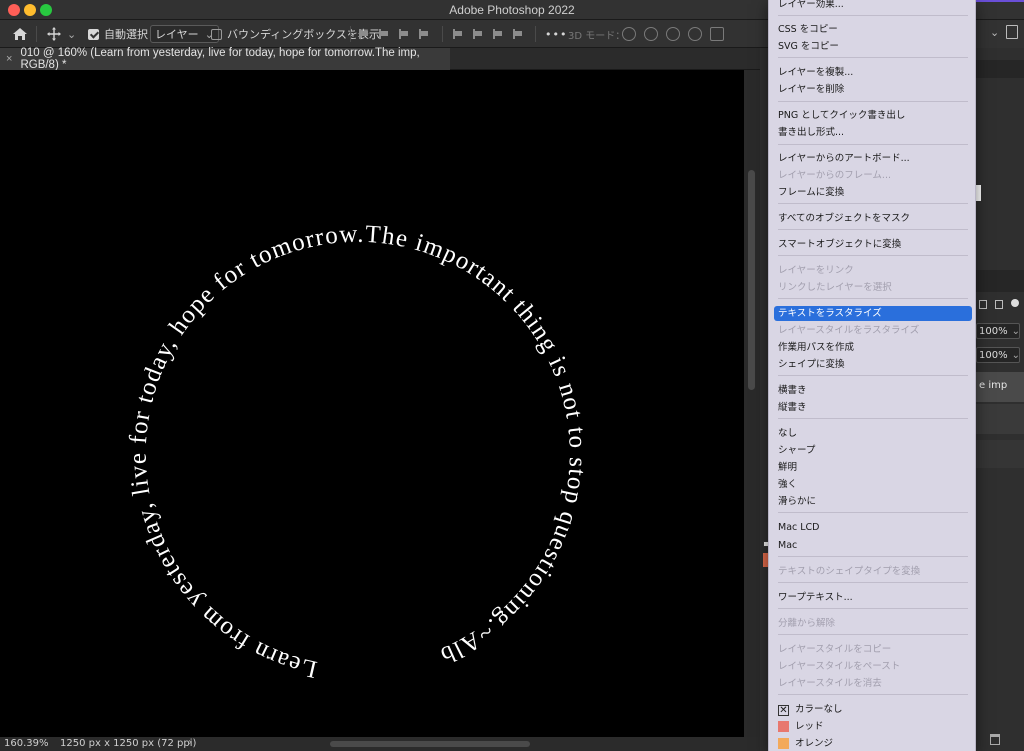 This screenshot has width=1024, height=751. What do you see at coordinates (796, 450) in the screenshot?
I see `menu-item: シャープ` at bounding box center [796, 450].